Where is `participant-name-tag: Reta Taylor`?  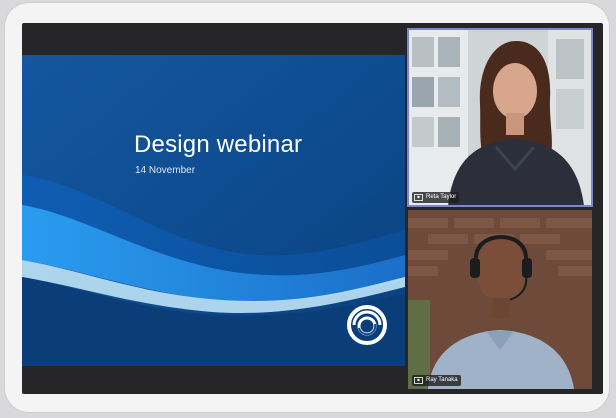
participant-name-tag: Reta Taylor is located at coordinates (436, 197).